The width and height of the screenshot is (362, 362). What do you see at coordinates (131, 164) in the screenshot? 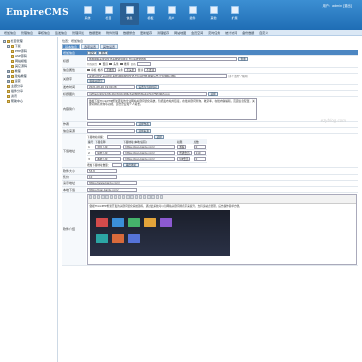
I see `output-address-button: 输出地址` at bounding box center [131, 164].